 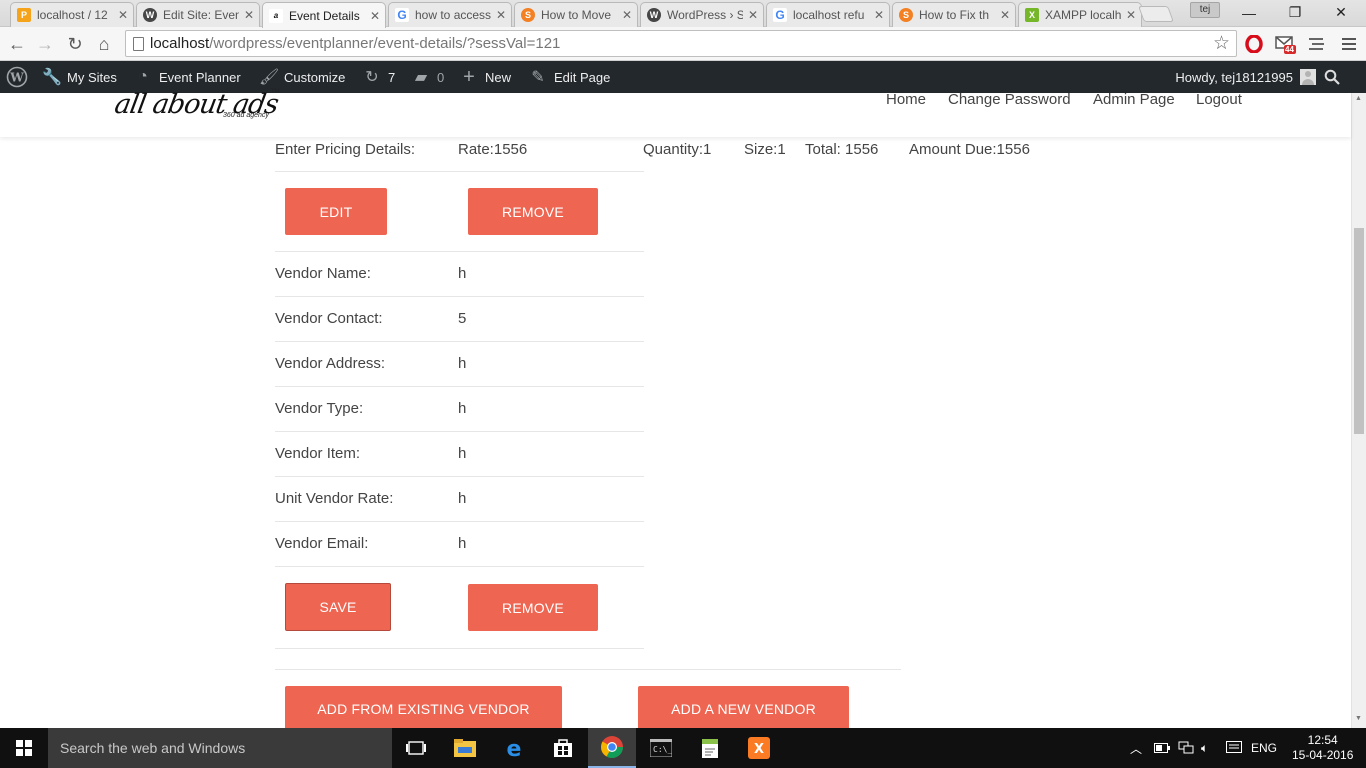 I want to click on language-indicator: ENG, so click(x=1264, y=748).